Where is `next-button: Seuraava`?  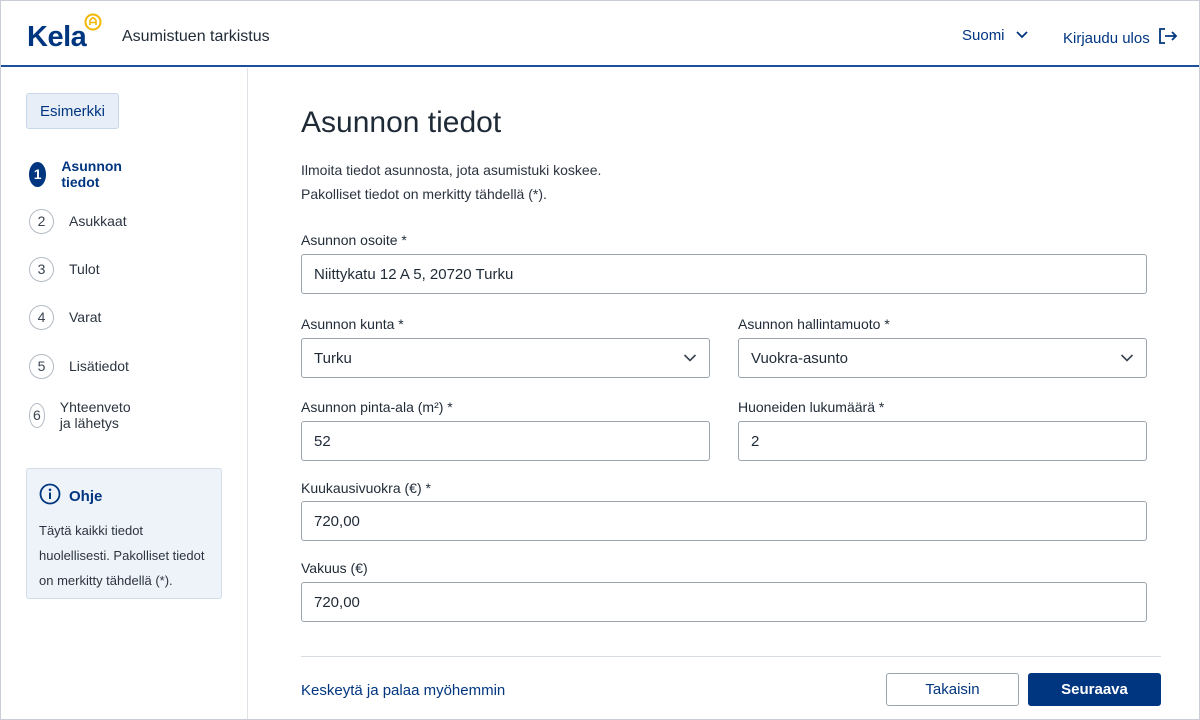 next-button: Seuraava is located at coordinates (1094, 689).